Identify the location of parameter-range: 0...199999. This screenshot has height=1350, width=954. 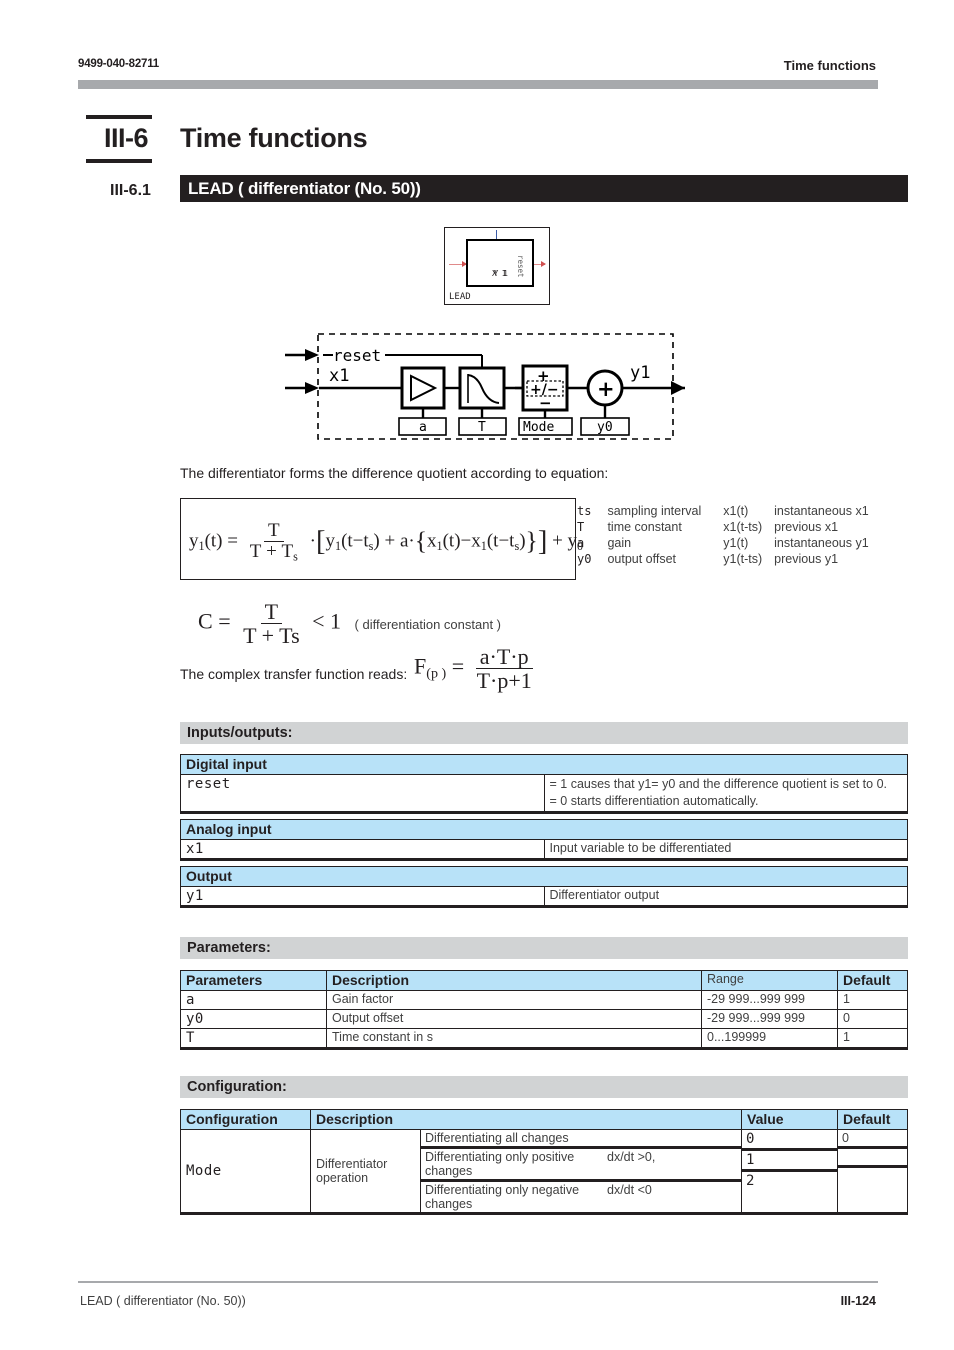
(769, 1039).